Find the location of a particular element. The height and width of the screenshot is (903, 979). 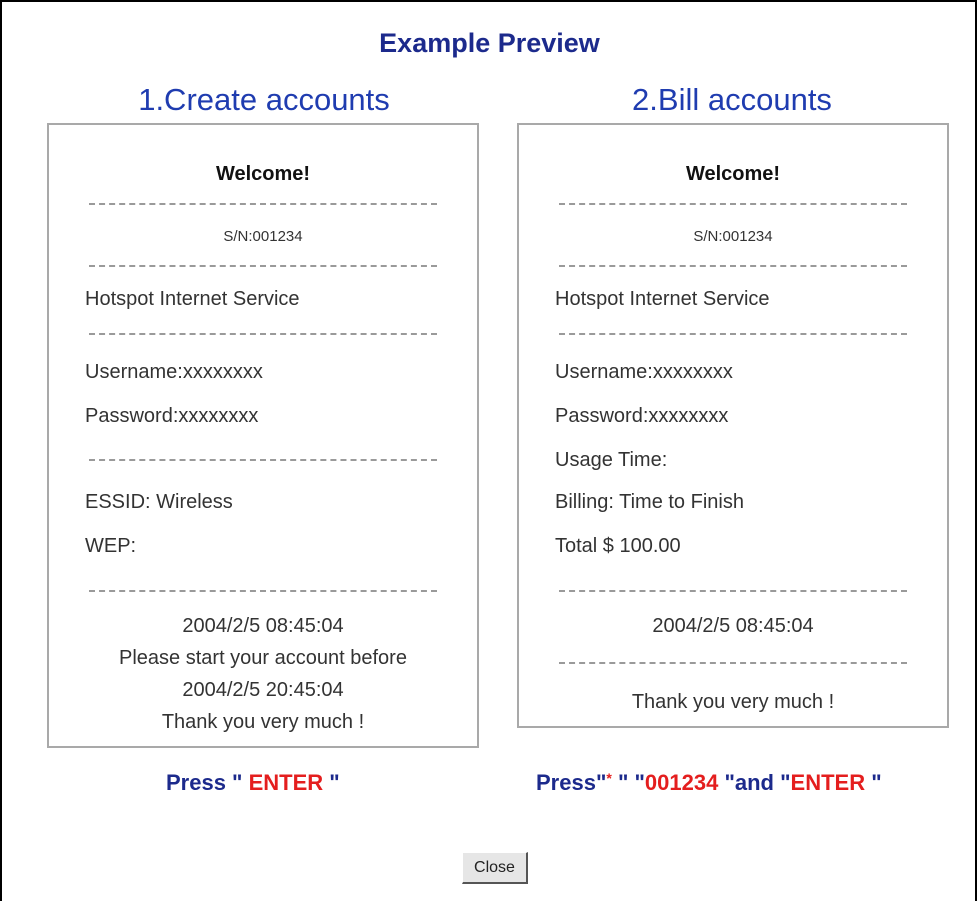

instruction-prefix: Press" is located at coordinates (571, 782).